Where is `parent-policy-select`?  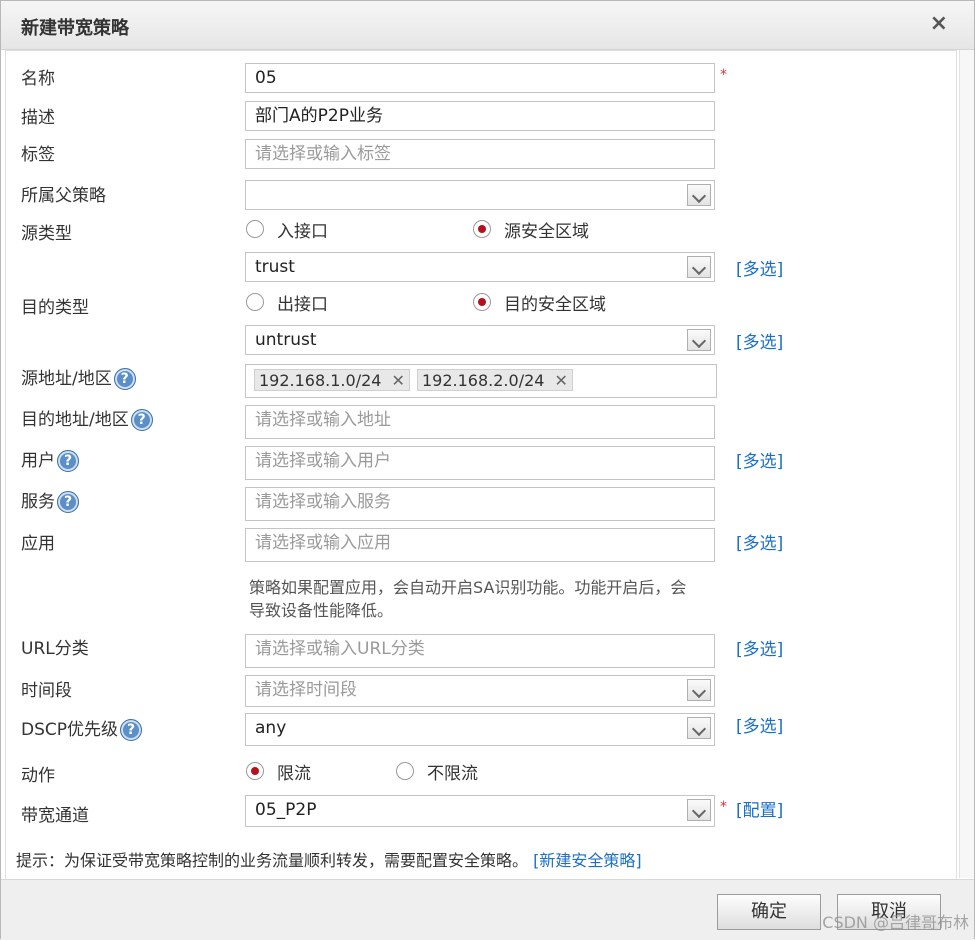 parent-policy-select is located at coordinates (480, 195).